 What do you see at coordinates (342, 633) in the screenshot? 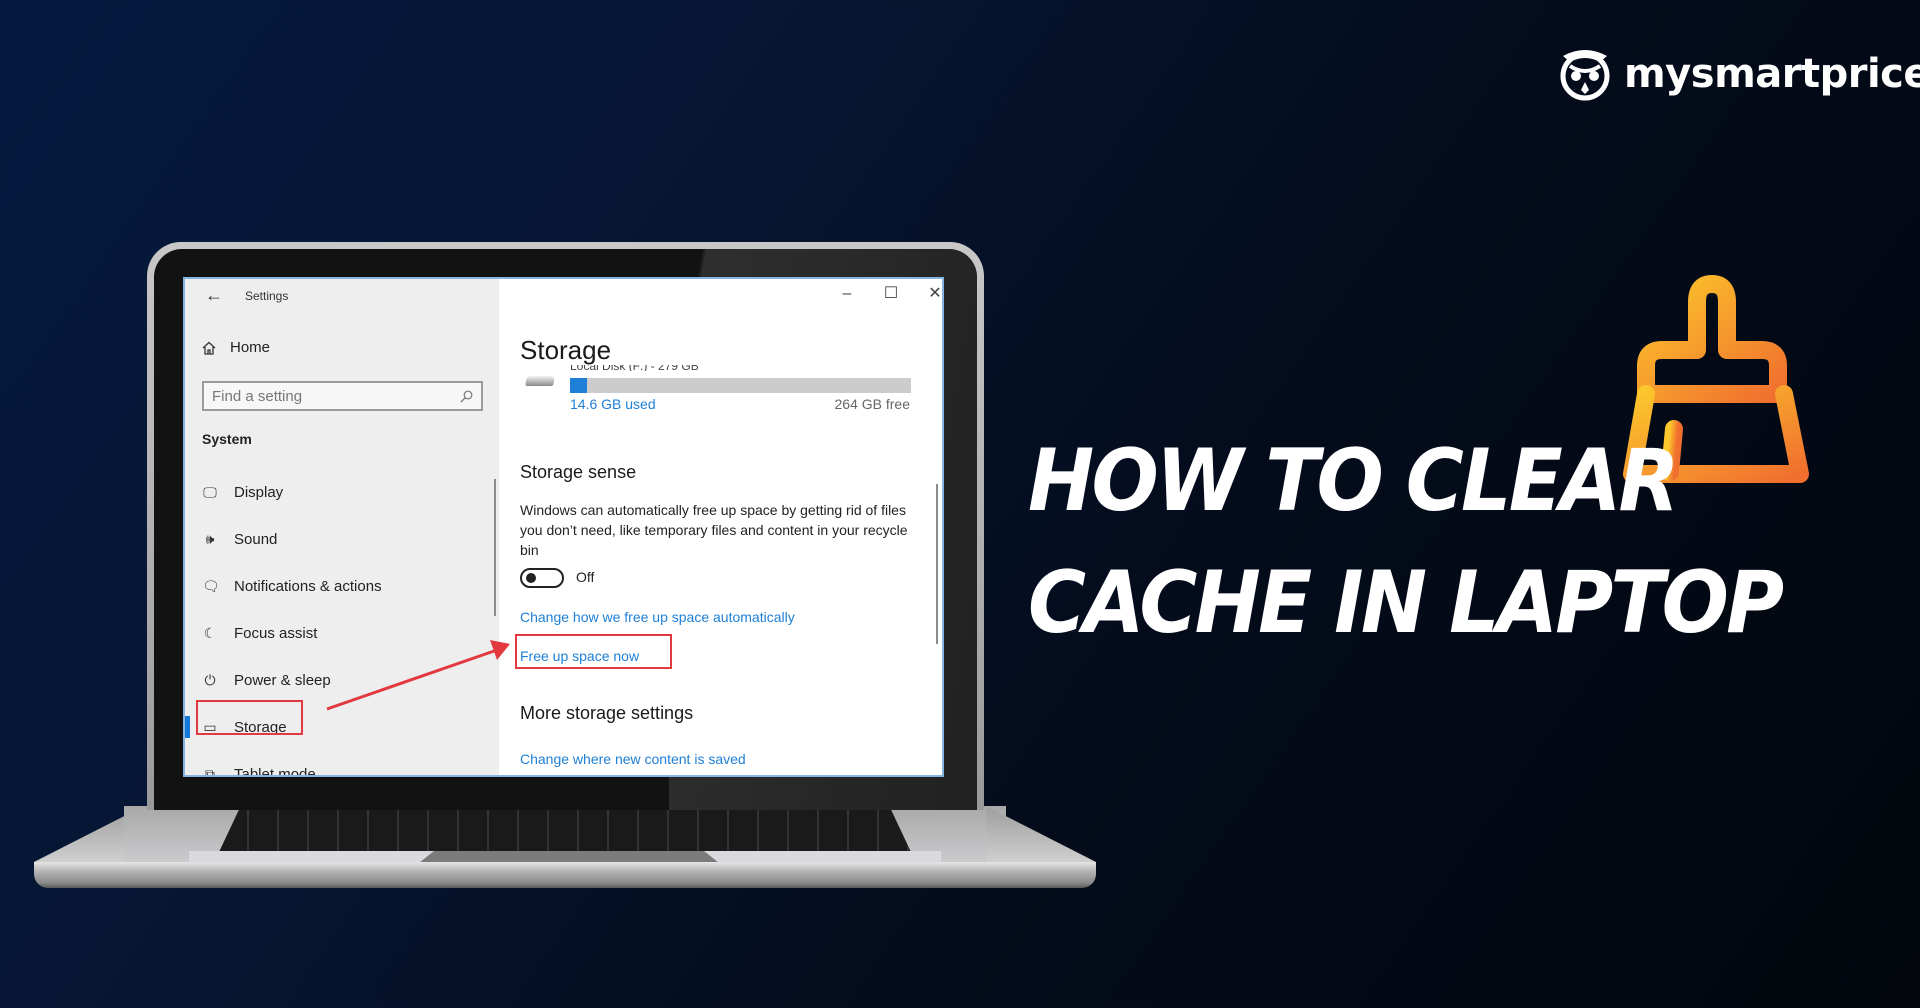
I see `sidebar-item-focus-assist: ☾ Focus assist` at bounding box center [342, 633].